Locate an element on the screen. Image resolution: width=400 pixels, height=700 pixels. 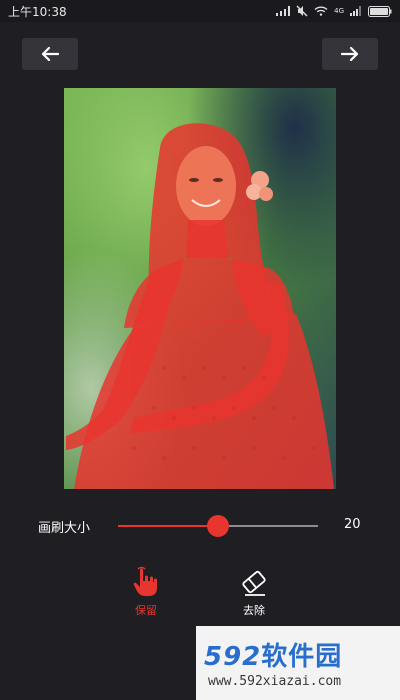
forward-button is located at coordinates (350, 54).